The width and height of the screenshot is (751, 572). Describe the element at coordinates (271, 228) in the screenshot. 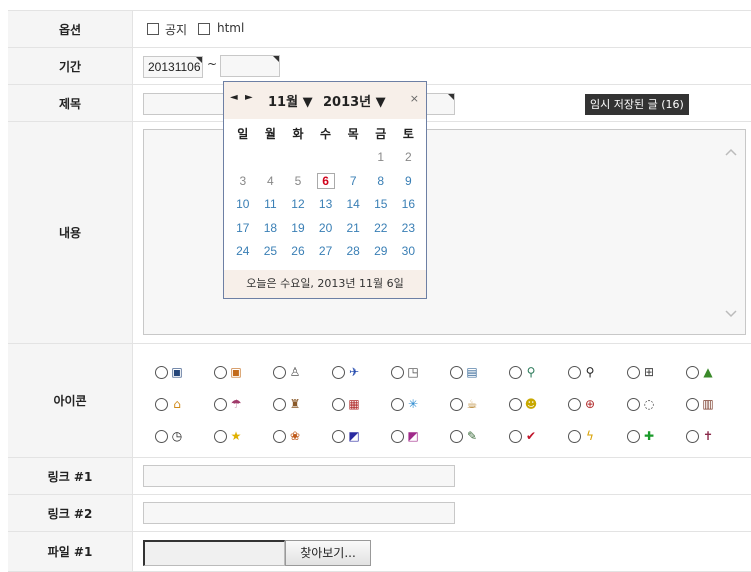

I see `calendar-day: 18` at that location.